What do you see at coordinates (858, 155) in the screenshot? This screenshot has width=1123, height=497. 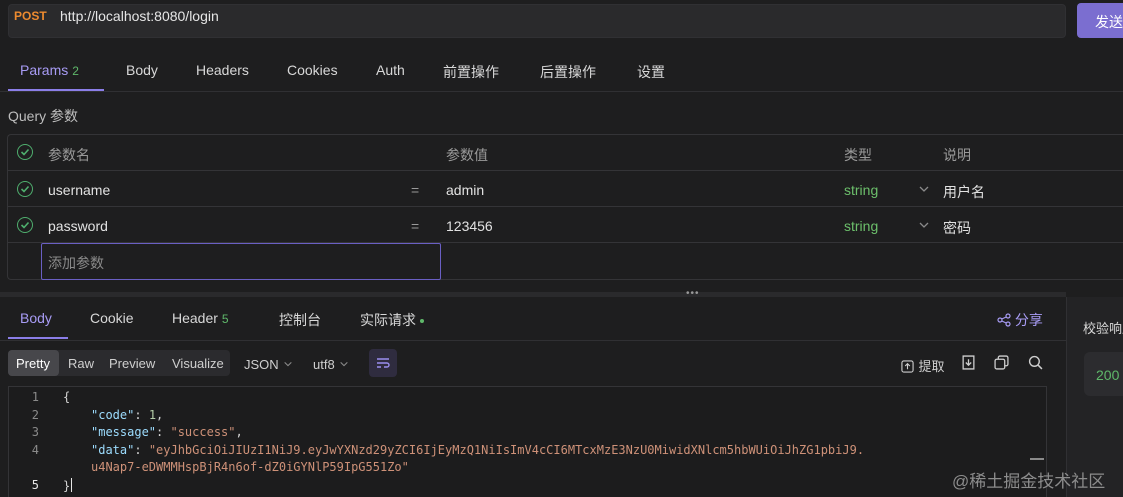 I see `column-header-type: 类型` at bounding box center [858, 155].